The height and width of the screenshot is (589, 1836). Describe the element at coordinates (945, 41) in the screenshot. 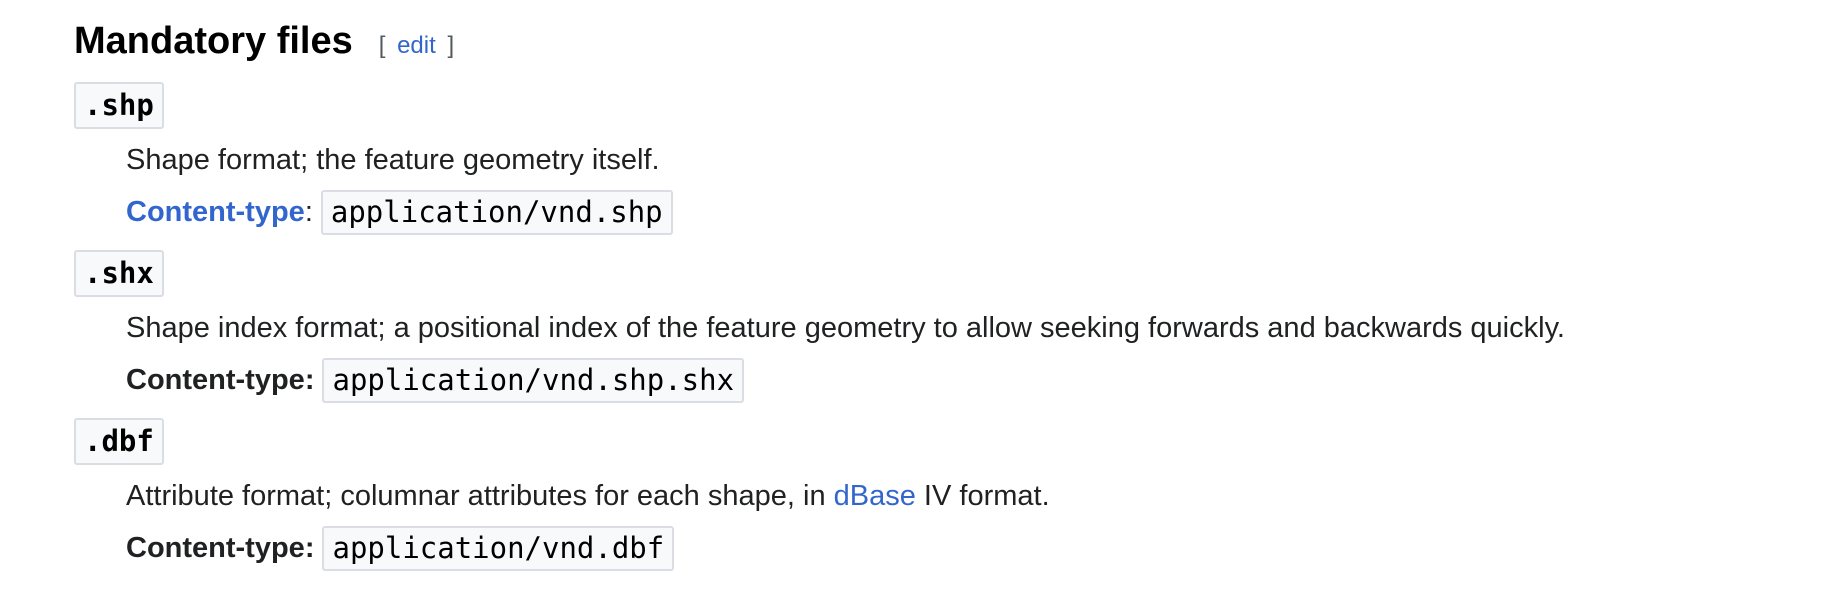

I see `section-heading-row: Mandatory files [ edit ]` at that location.